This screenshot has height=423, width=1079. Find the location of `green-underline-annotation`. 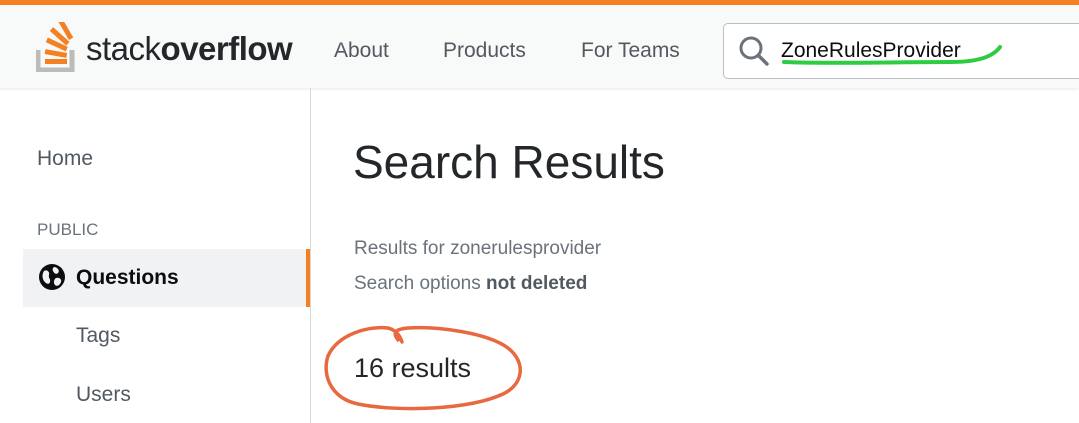

green-underline-annotation is located at coordinates (892, 55).